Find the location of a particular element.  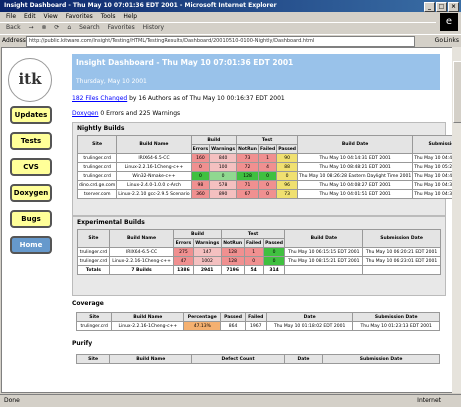

doxygen-link: Doxygen is located at coordinates (85, 113).